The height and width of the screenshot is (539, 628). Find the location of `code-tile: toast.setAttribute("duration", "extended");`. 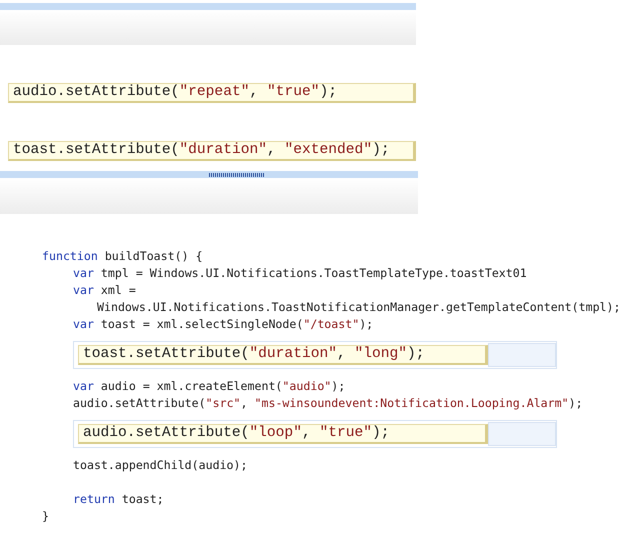

code-tile: toast.setAttribute("duration", "extended"); is located at coordinates (212, 151).